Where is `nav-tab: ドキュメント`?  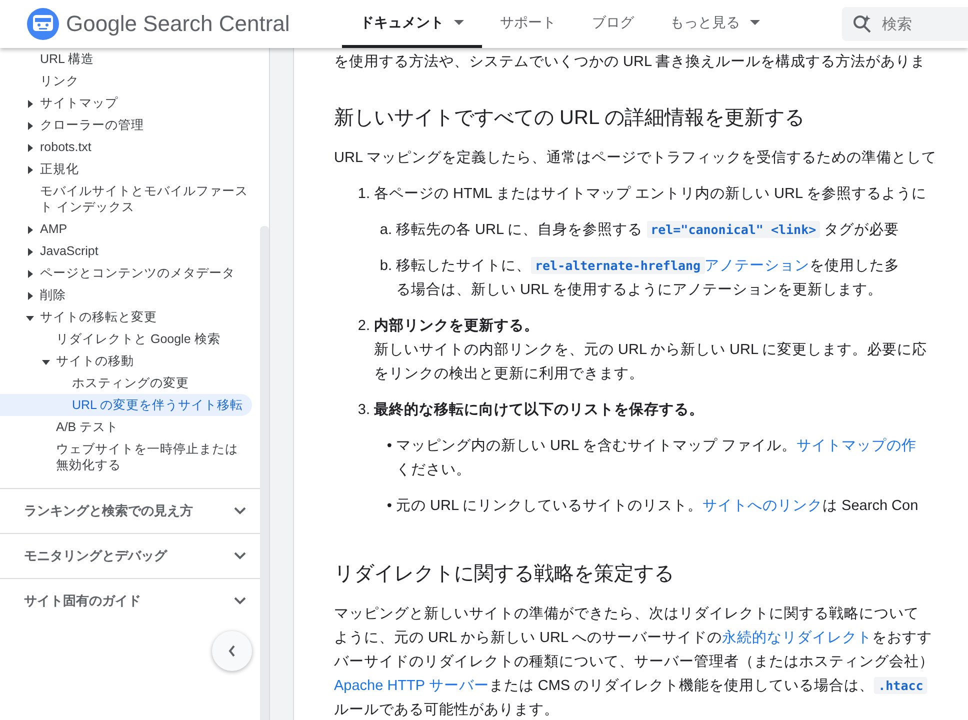 nav-tab: ドキュメント is located at coordinates (412, 24).